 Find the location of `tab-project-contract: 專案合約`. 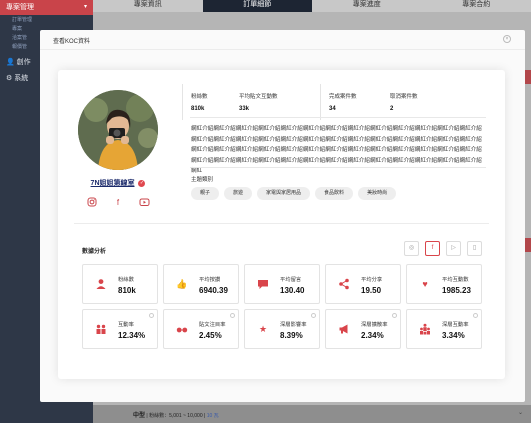

tab-project-contract: 專案合約 is located at coordinates (476, 6).